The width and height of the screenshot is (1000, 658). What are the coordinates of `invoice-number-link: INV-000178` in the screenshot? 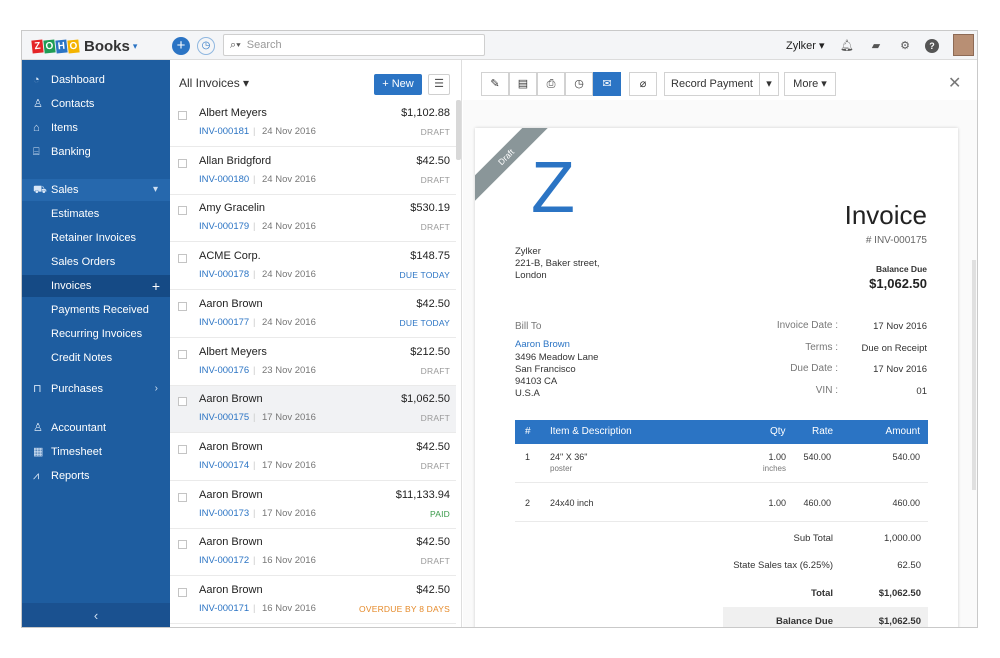 It's located at (224, 274).